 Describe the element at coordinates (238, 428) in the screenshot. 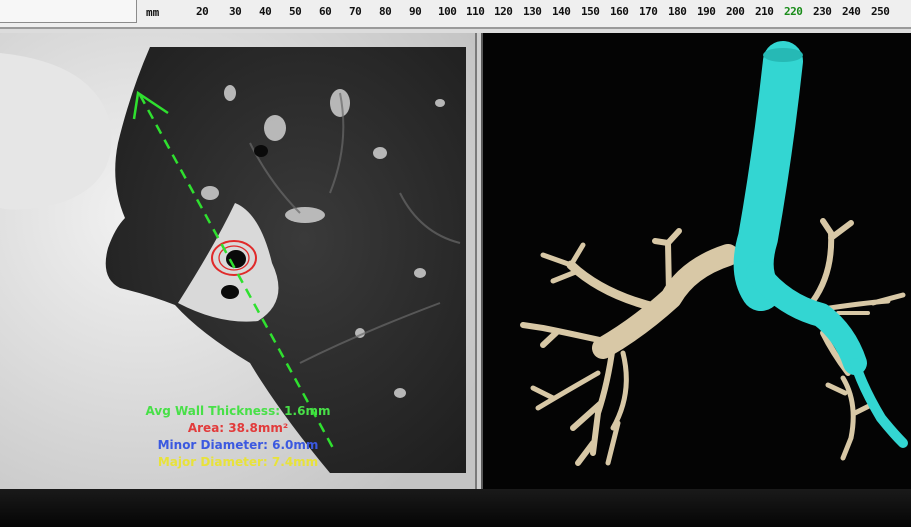

I see `area-label: Area: 38.8mm²` at that location.